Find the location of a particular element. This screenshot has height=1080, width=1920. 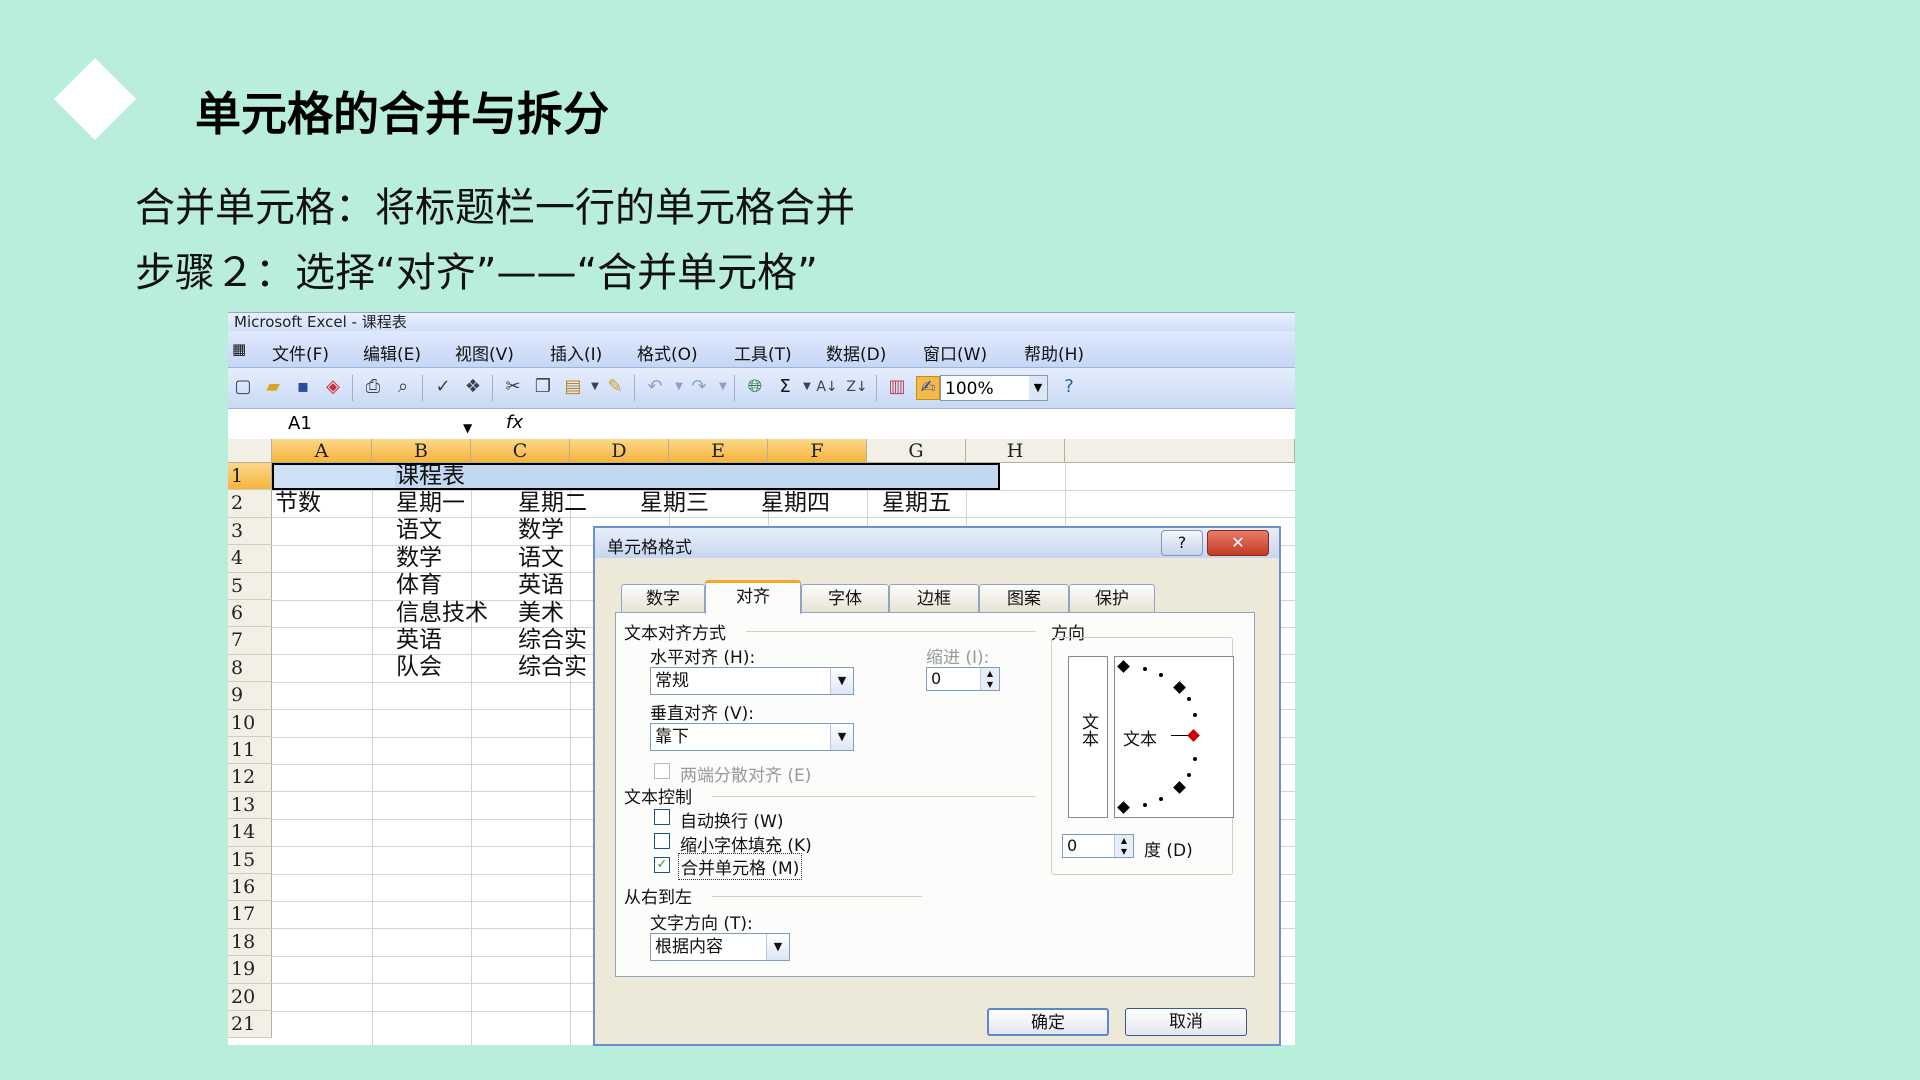

menu-format: 格式(O) is located at coordinates (667, 352).